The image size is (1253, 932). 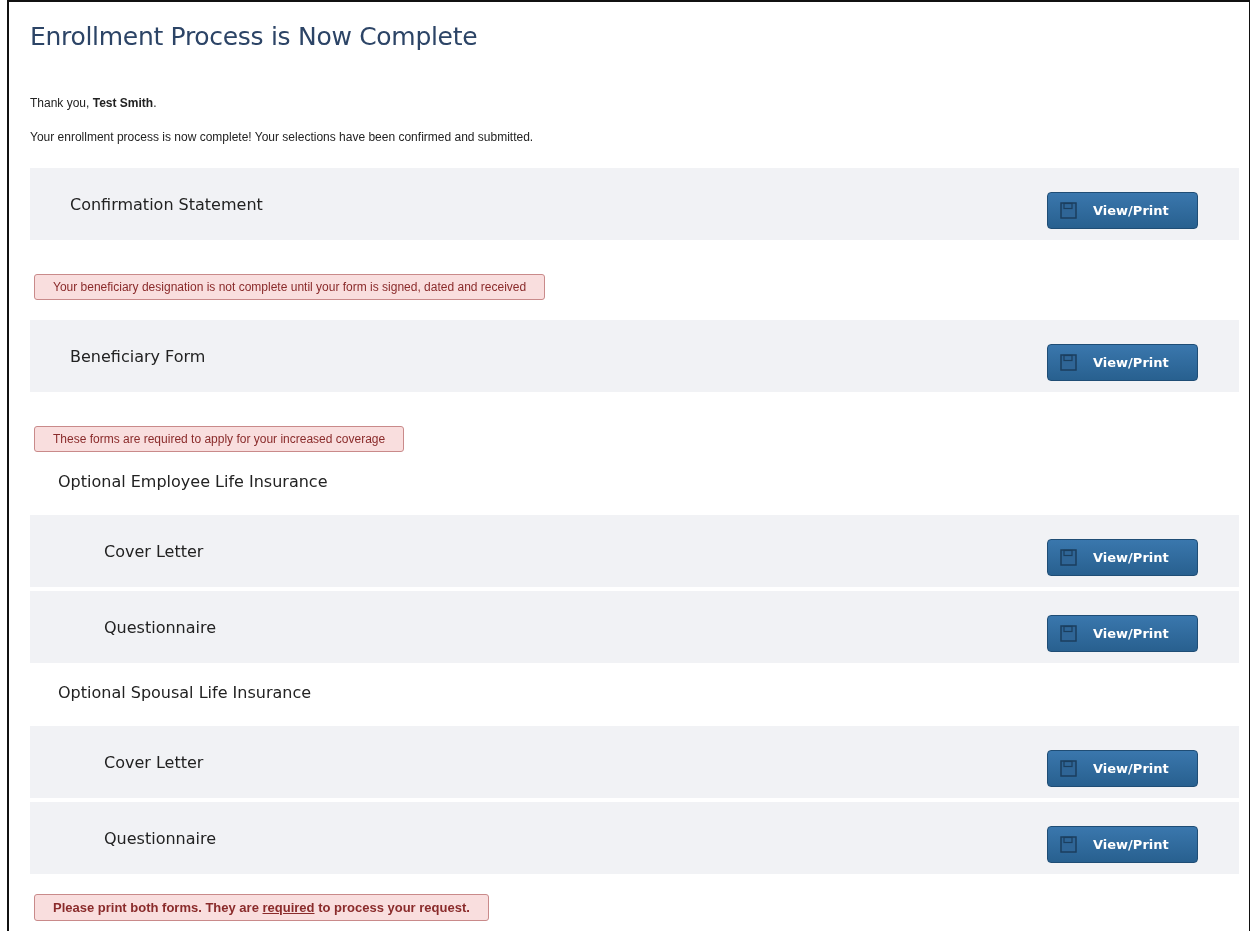 What do you see at coordinates (166, 204) in the screenshot?
I see `document-title: Confirmation Statement` at bounding box center [166, 204].